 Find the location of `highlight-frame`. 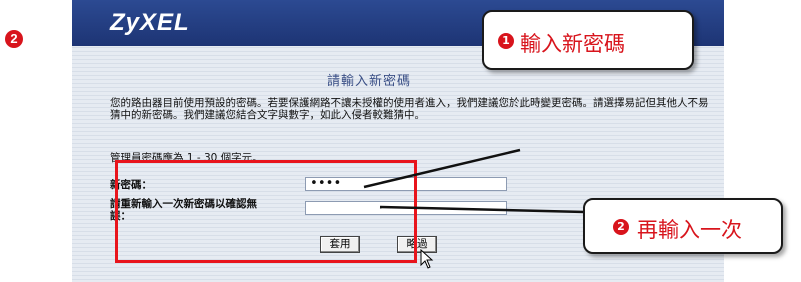

highlight-frame is located at coordinates (266, 211).